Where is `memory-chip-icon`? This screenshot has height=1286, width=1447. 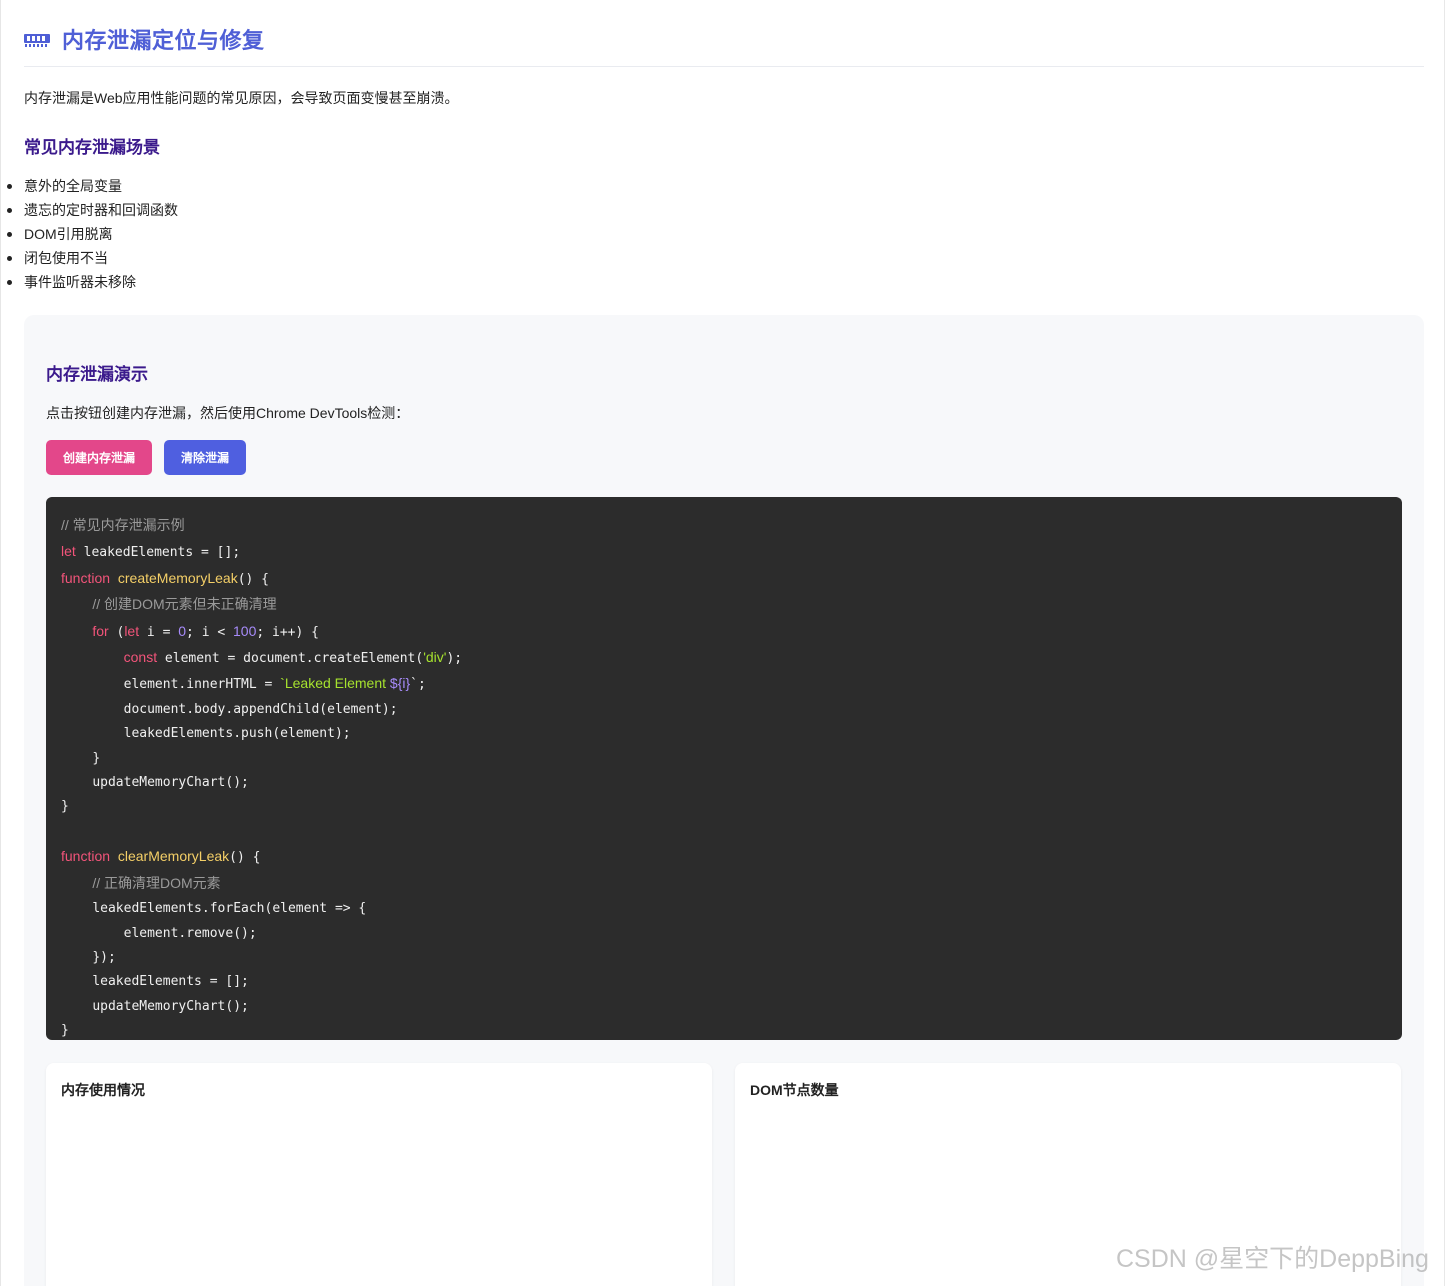 memory-chip-icon is located at coordinates (37, 40).